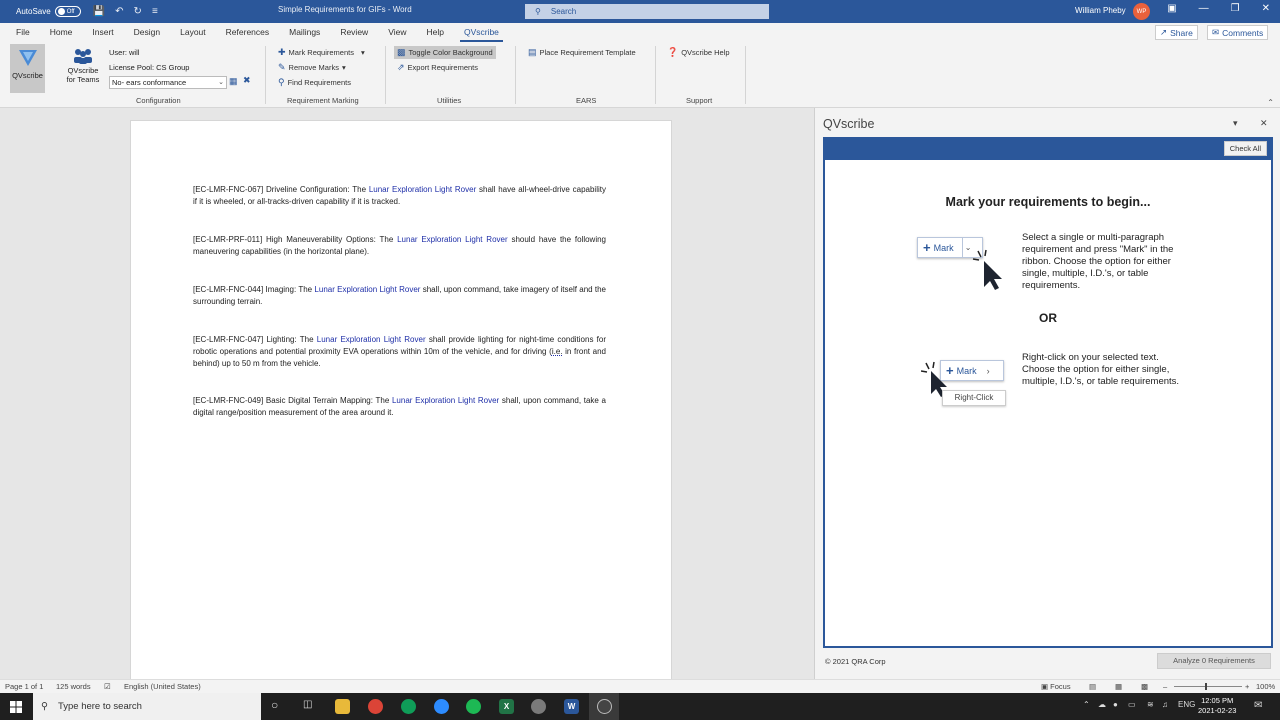 The image size is (1280, 720). Describe the element at coordinates (1165, 704) in the screenshot. I see `volume-icon: ♫` at that location.